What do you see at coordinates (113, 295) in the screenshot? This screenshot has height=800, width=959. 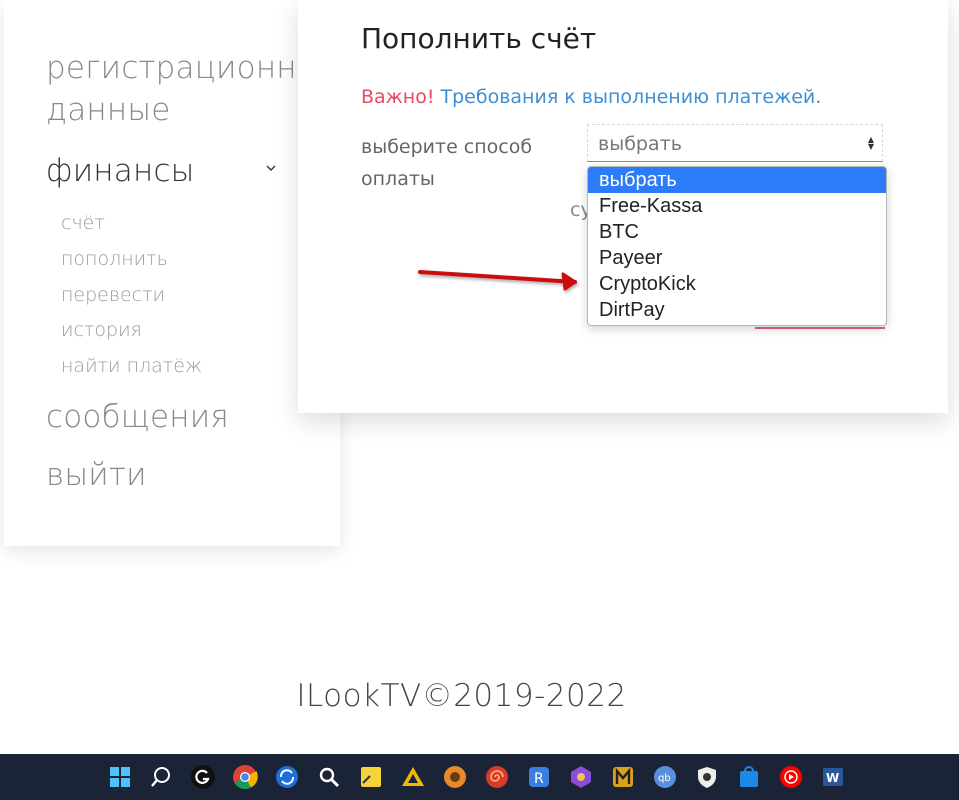 I see `nav-sub-transfer: перевести` at bounding box center [113, 295].